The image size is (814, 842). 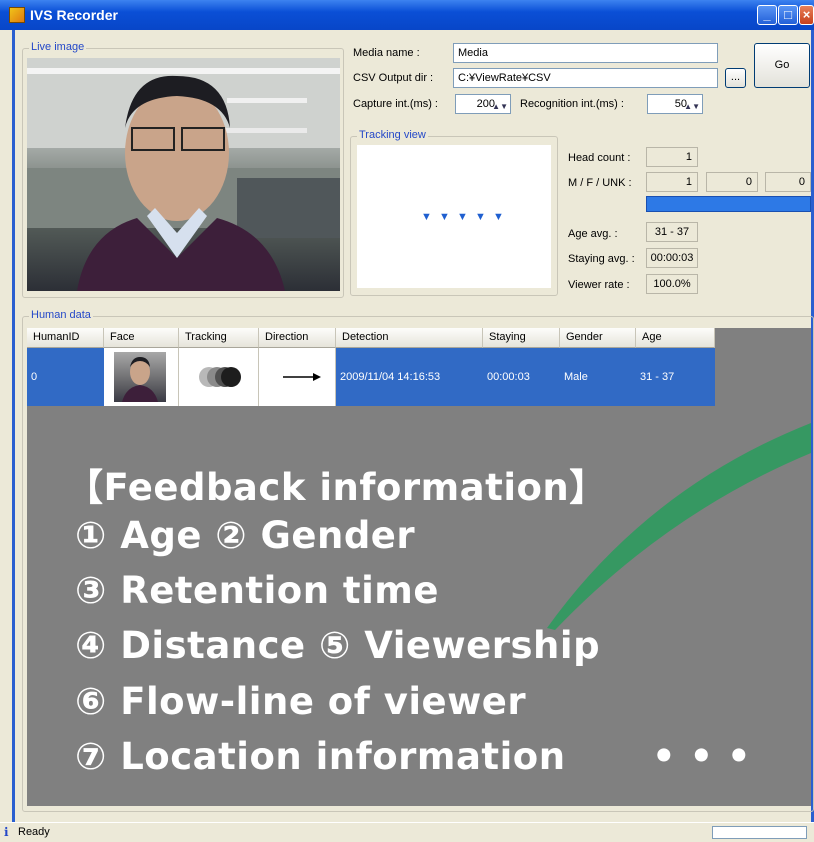 I want to click on minimize-button: _, so click(x=767, y=15).